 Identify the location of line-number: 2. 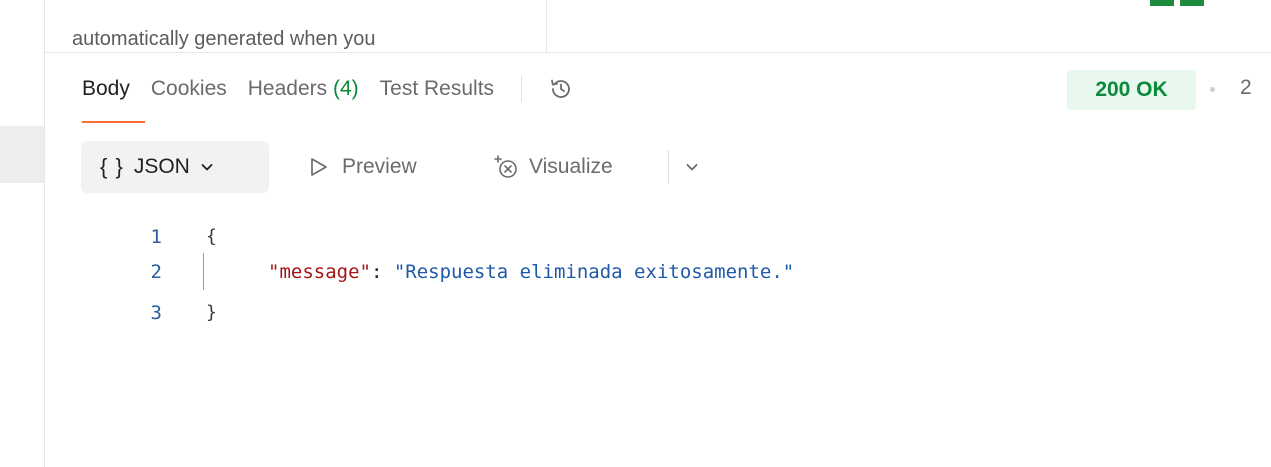
(156, 271).